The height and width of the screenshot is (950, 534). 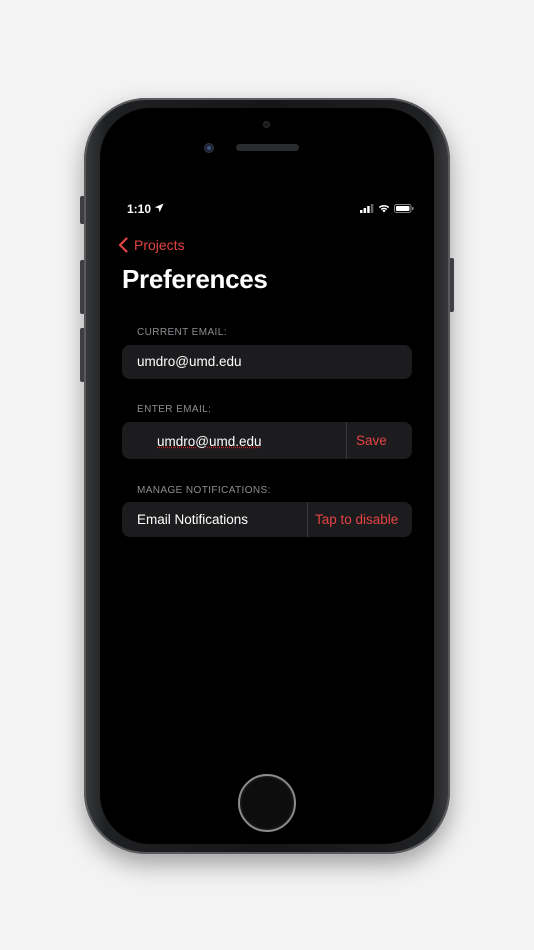 What do you see at coordinates (267, 362) in the screenshot?
I see `current-email-card: umdro@umd.edu` at bounding box center [267, 362].